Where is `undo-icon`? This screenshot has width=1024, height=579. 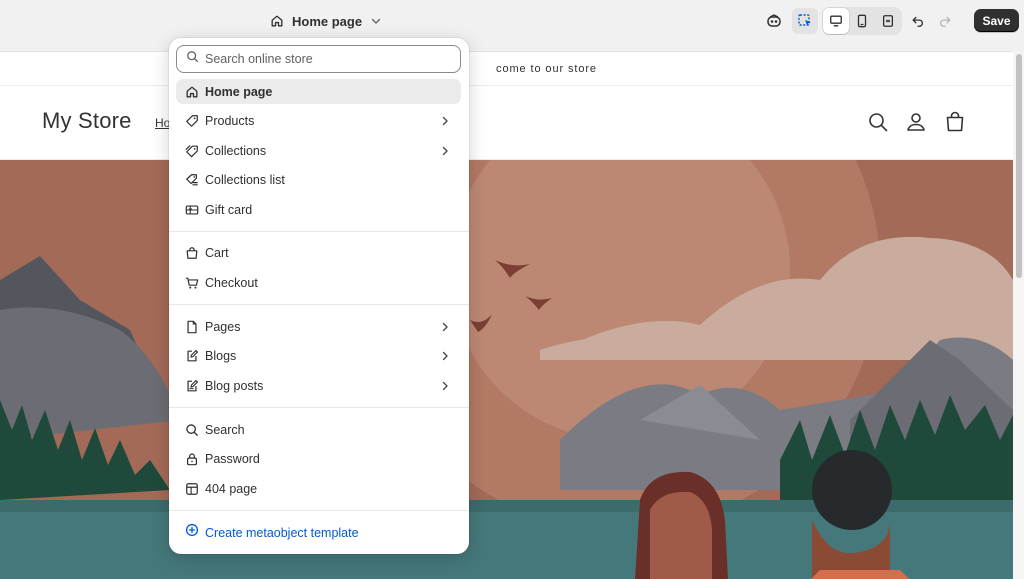 undo-icon is located at coordinates (918, 21).